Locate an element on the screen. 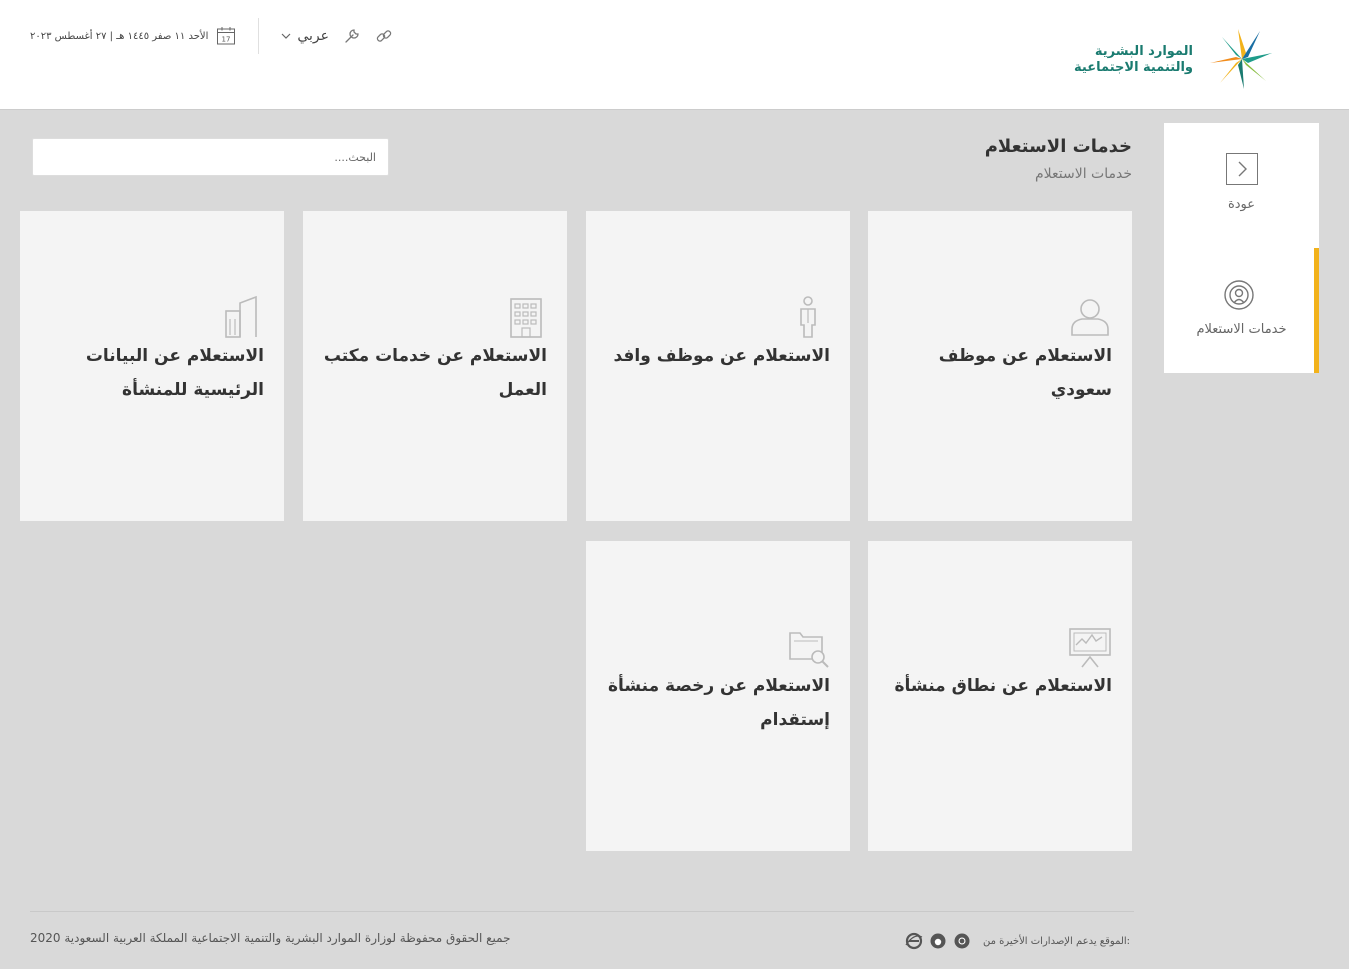 This screenshot has width=1349, height=969. card-title: الاستعلام عن رخصة منشأة إستقدام is located at coordinates (718, 703).